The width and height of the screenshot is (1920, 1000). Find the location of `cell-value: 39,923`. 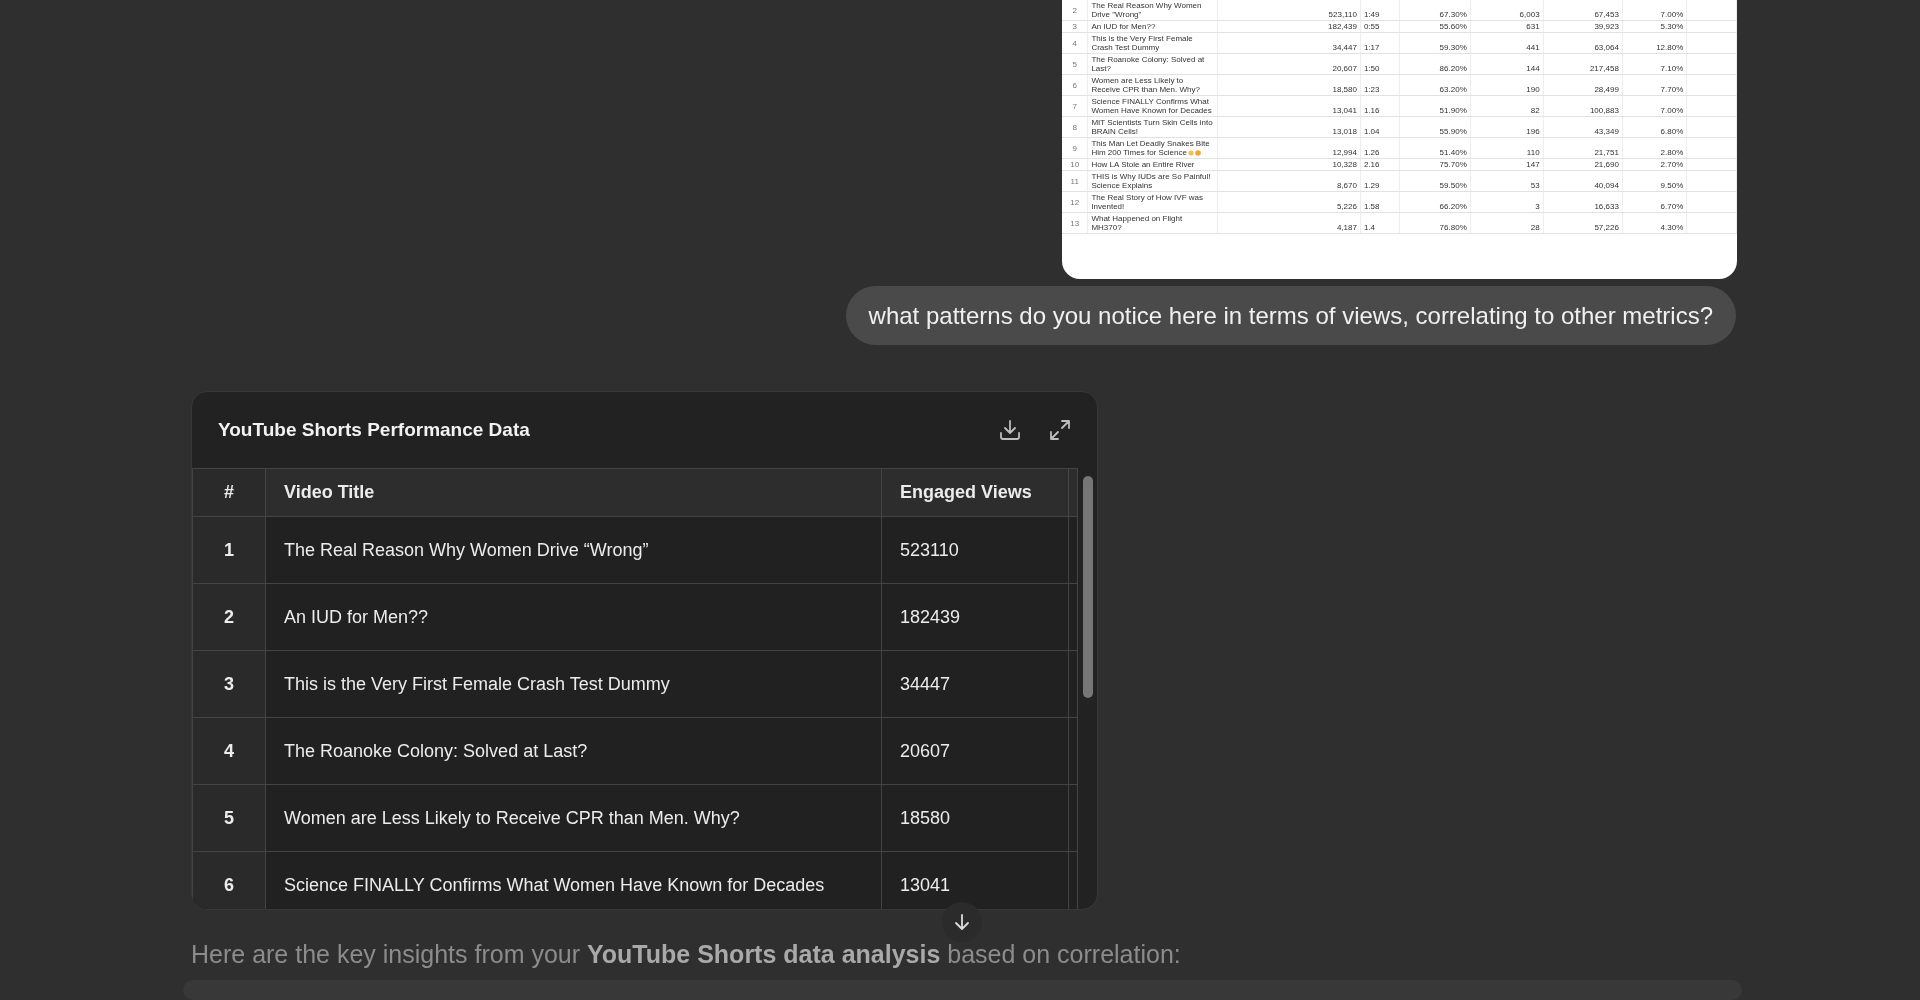

cell-value: 39,923 is located at coordinates (1606, 26).